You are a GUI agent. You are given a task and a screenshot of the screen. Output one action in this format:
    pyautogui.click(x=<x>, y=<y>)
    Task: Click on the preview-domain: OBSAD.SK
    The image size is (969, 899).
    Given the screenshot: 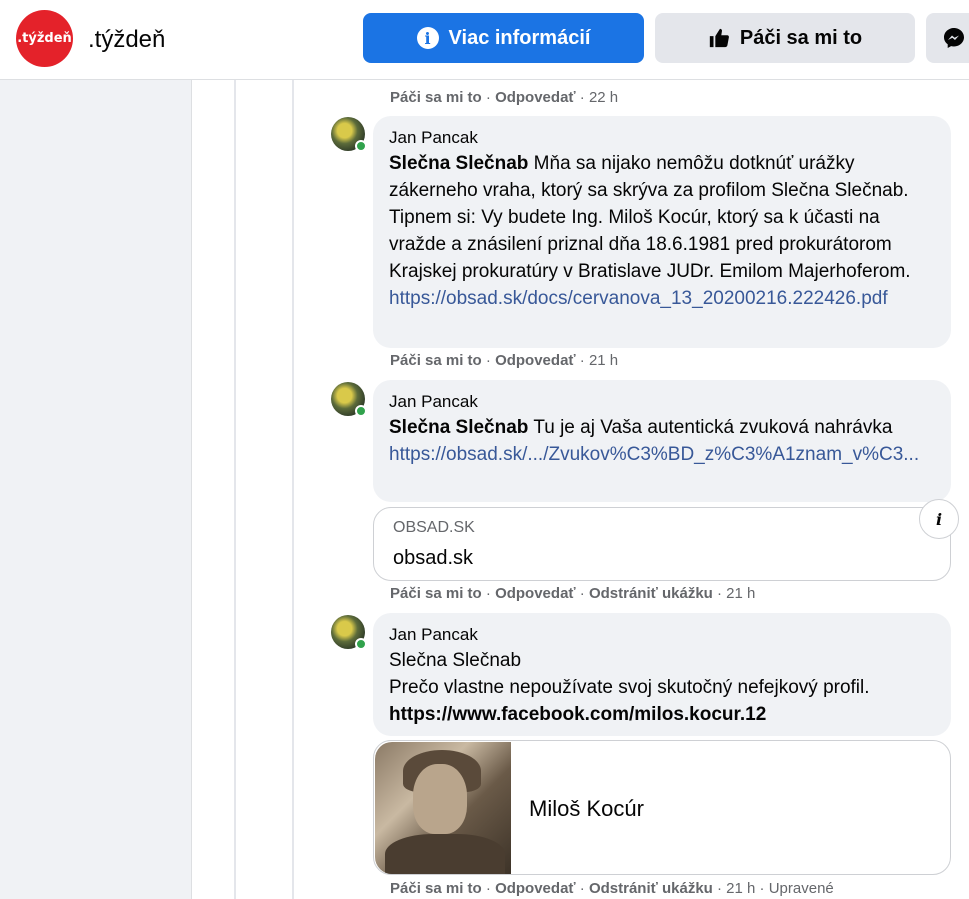 What is the action you would take?
    pyautogui.click(x=434, y=527)
    